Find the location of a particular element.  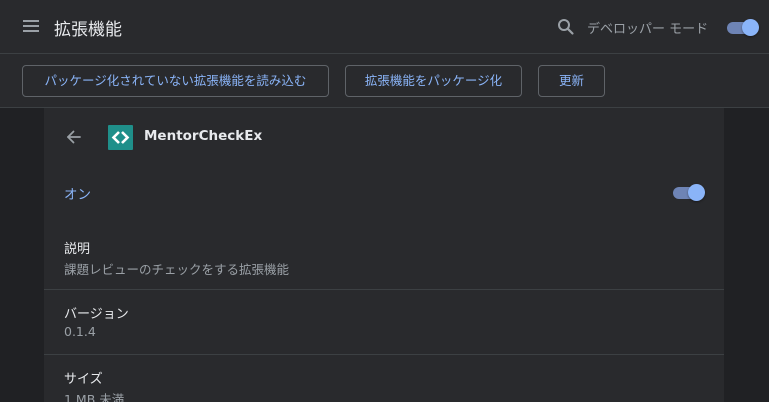

version-value: 0.1.4 is located at coordinates (80, 331).